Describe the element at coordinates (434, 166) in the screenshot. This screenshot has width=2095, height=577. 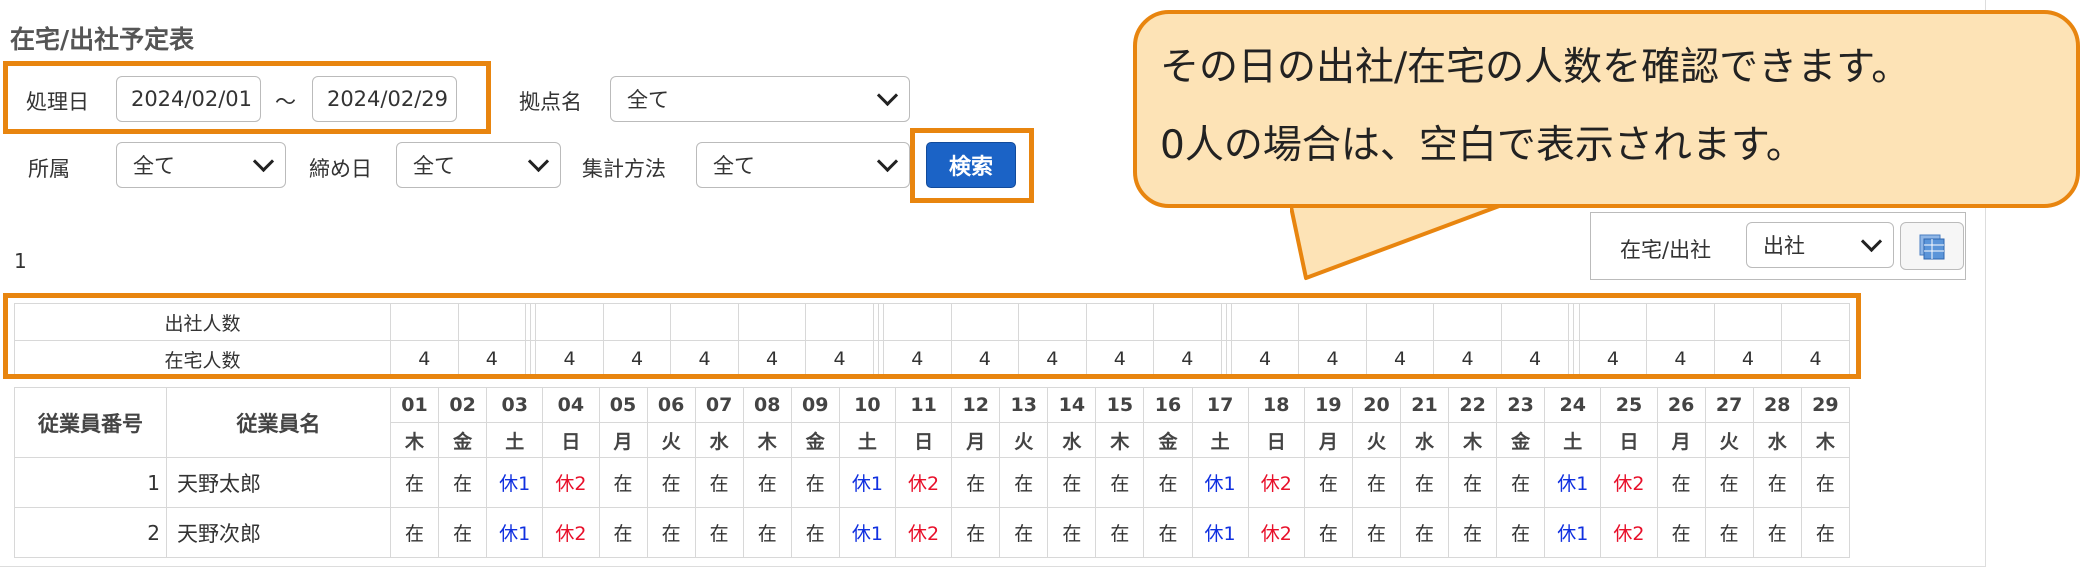
I see `closing-select-value: 全て` at that location.